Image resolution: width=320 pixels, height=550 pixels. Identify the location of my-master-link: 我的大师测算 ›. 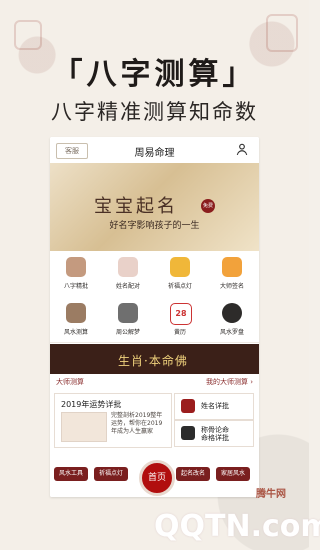
(229, 382).